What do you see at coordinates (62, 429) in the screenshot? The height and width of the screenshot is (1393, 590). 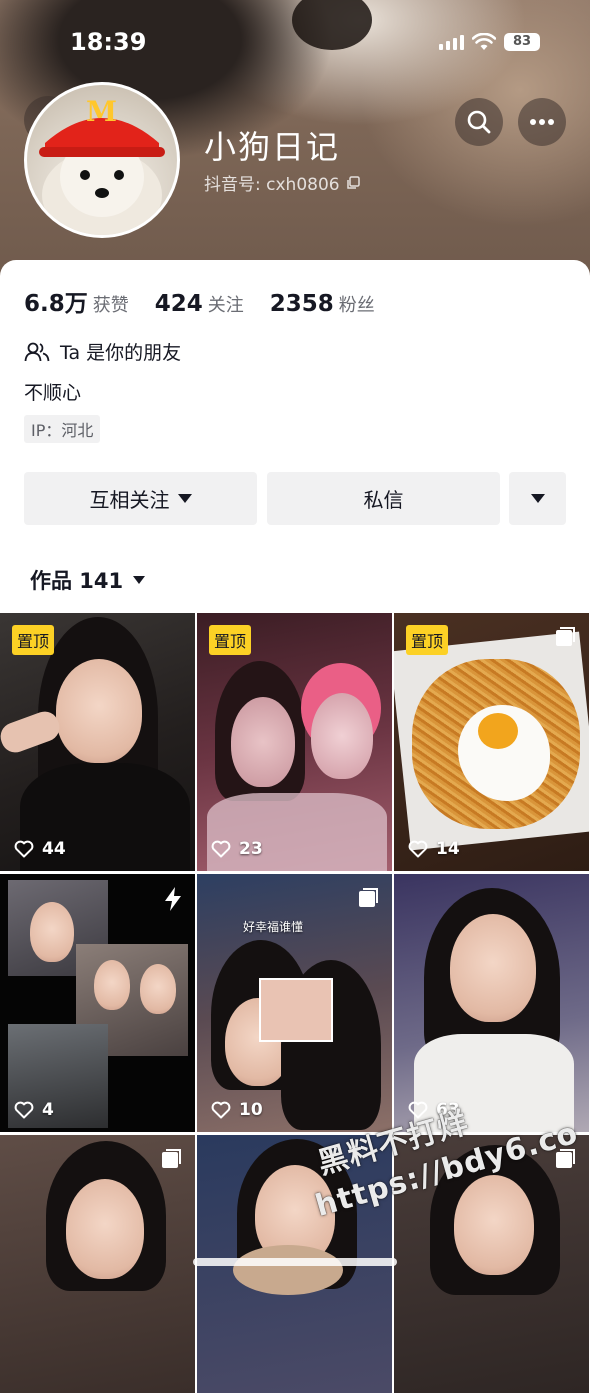 I see `ip-location: IP：河北` at bounding box center [62, 429].